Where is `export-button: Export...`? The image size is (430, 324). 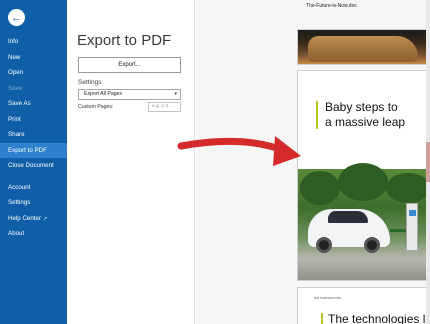 export-button: Export... is located at coordinates (129, 65).